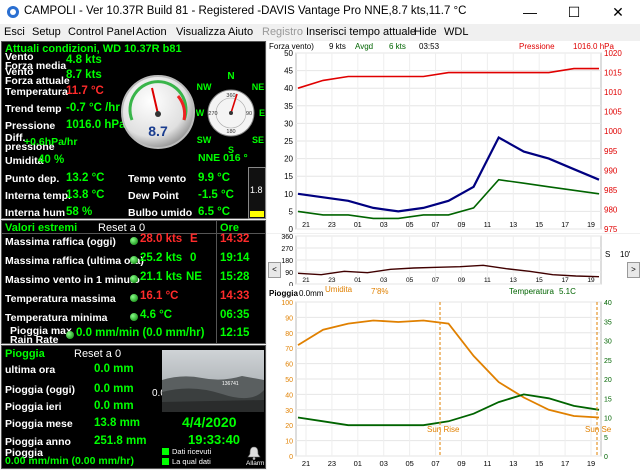 The width and height of the screenshot is (640, 470). I want to click on dew-label: Dew Point, so click(153, 196).